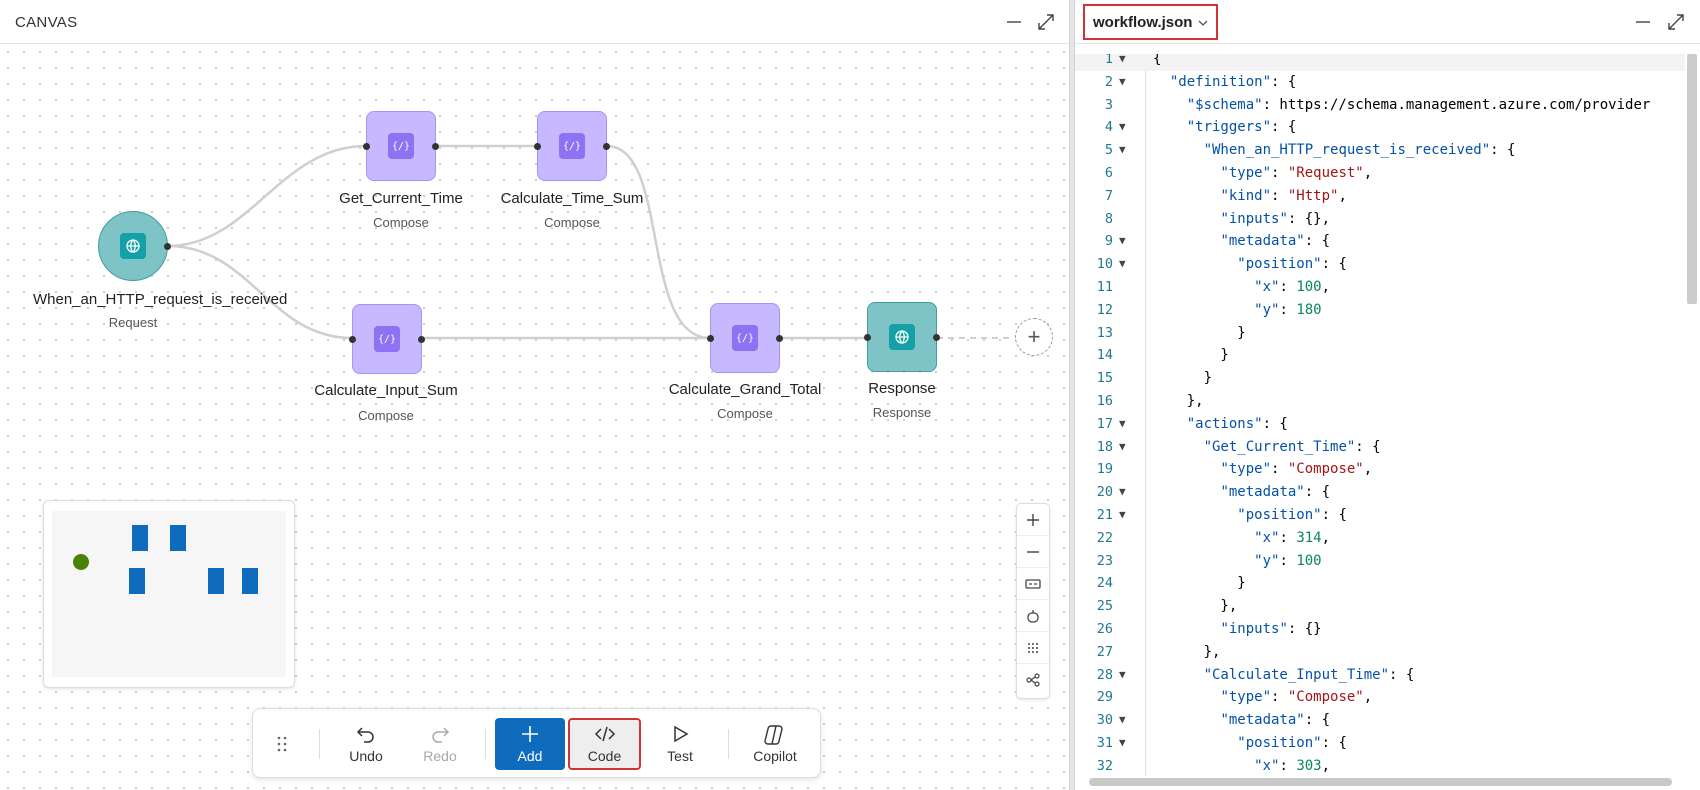 The width and height of the screenshot is (1700, 790). I want to click on zoom-in-icon, so click(1033, 520).